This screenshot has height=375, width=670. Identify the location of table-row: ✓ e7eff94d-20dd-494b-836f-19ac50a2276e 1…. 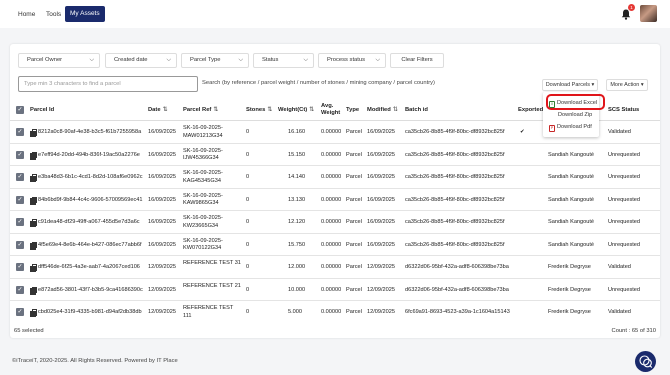
(335, 155).